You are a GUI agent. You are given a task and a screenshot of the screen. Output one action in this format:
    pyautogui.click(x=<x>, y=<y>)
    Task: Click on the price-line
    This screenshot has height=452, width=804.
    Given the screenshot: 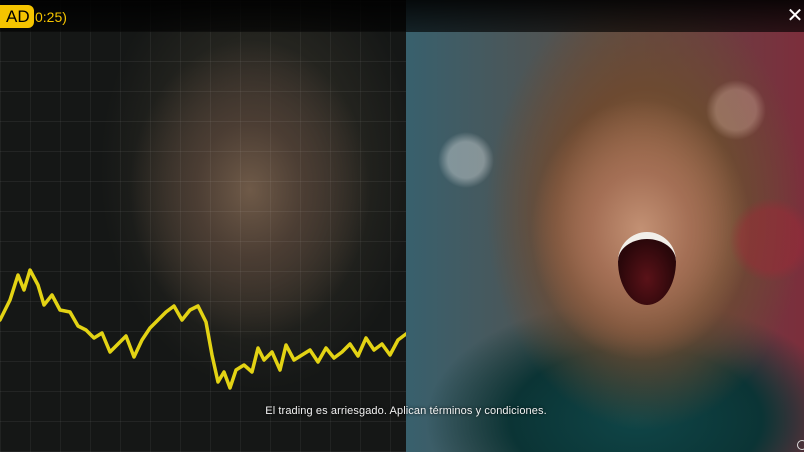 What is the action you would take?
    pyautogui.click(x=203, y=329)
    